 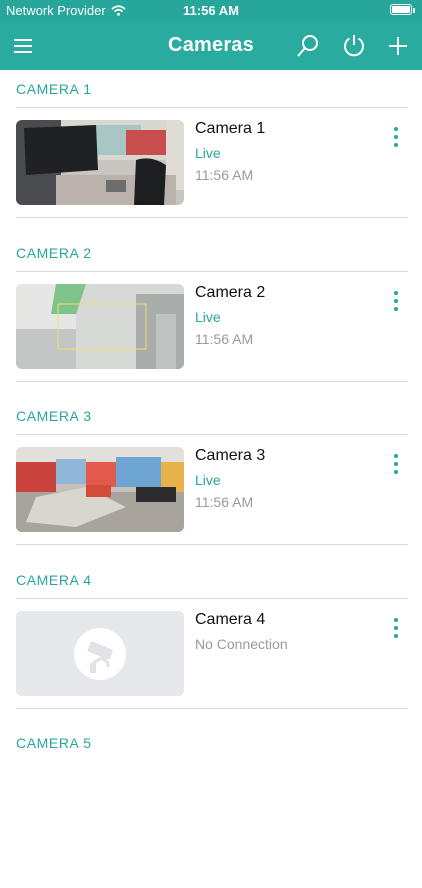 I want to click on status-time: 11:56 AM, so click(x=211, y=10).